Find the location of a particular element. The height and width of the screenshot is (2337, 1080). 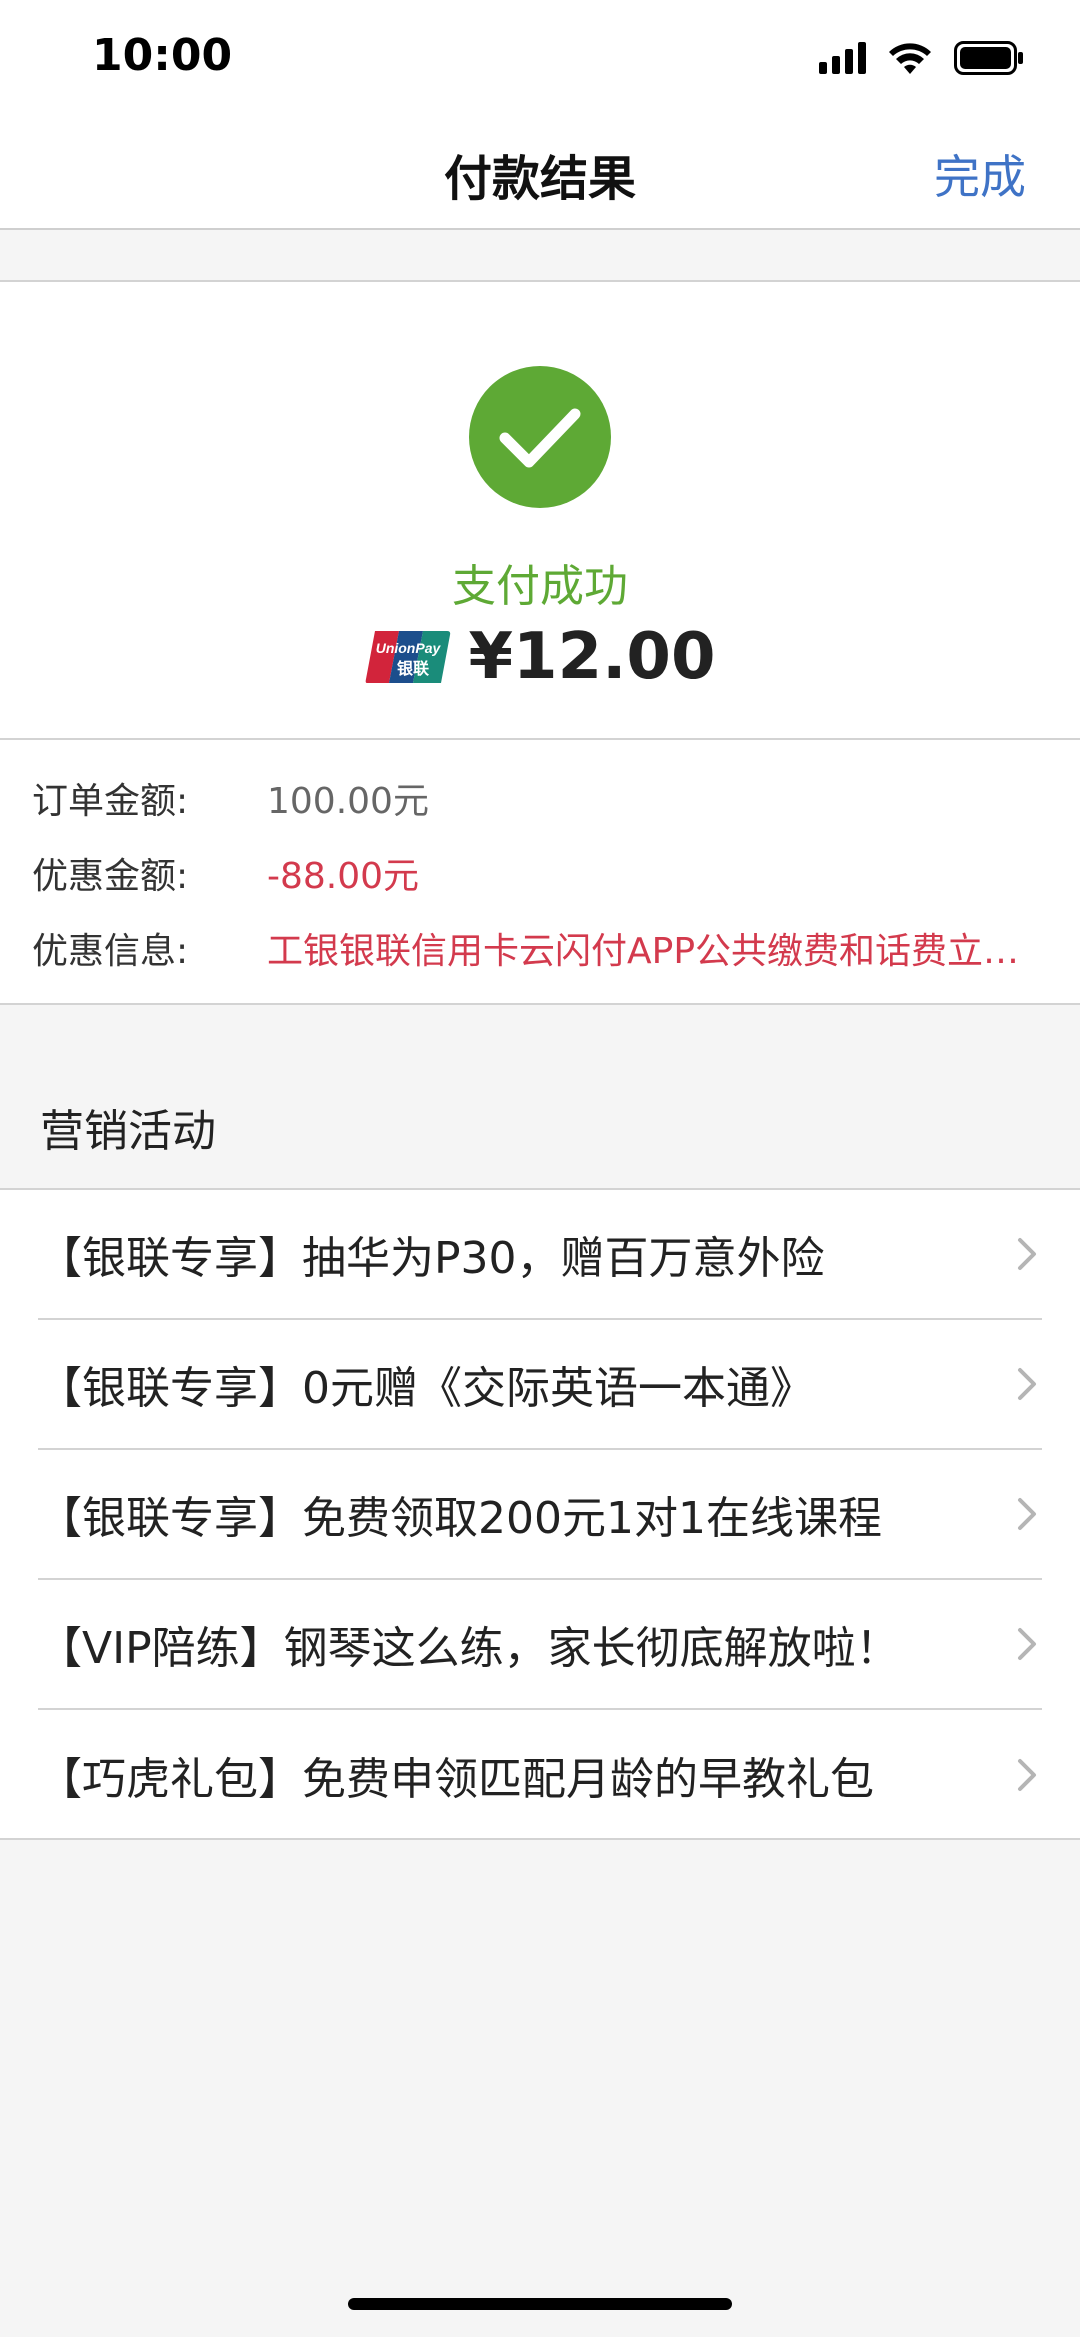

list-item: 【银联专享】免费领取200元1对1在线课程 is located at coordinates (540, 1515).